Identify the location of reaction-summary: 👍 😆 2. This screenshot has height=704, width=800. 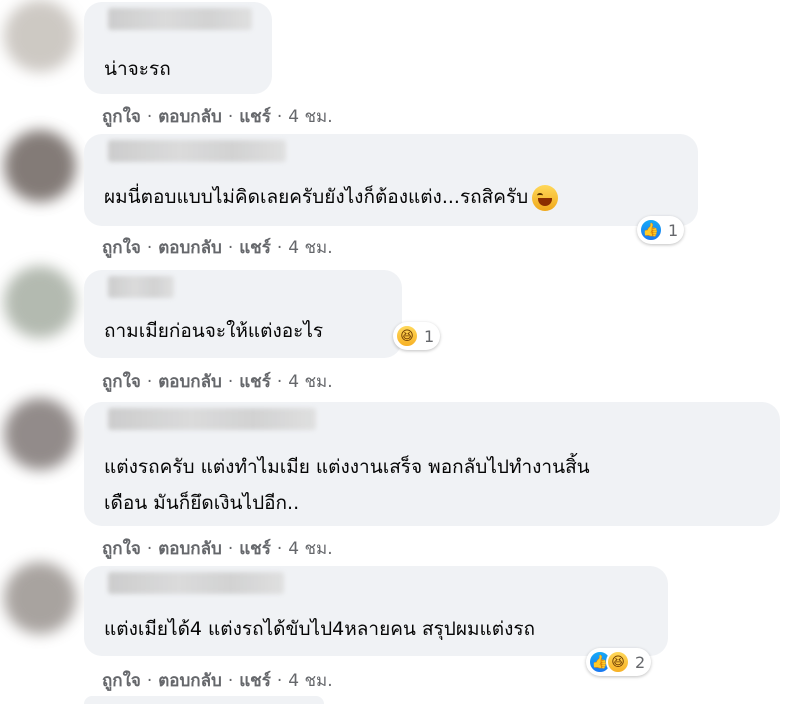
(619, 662).